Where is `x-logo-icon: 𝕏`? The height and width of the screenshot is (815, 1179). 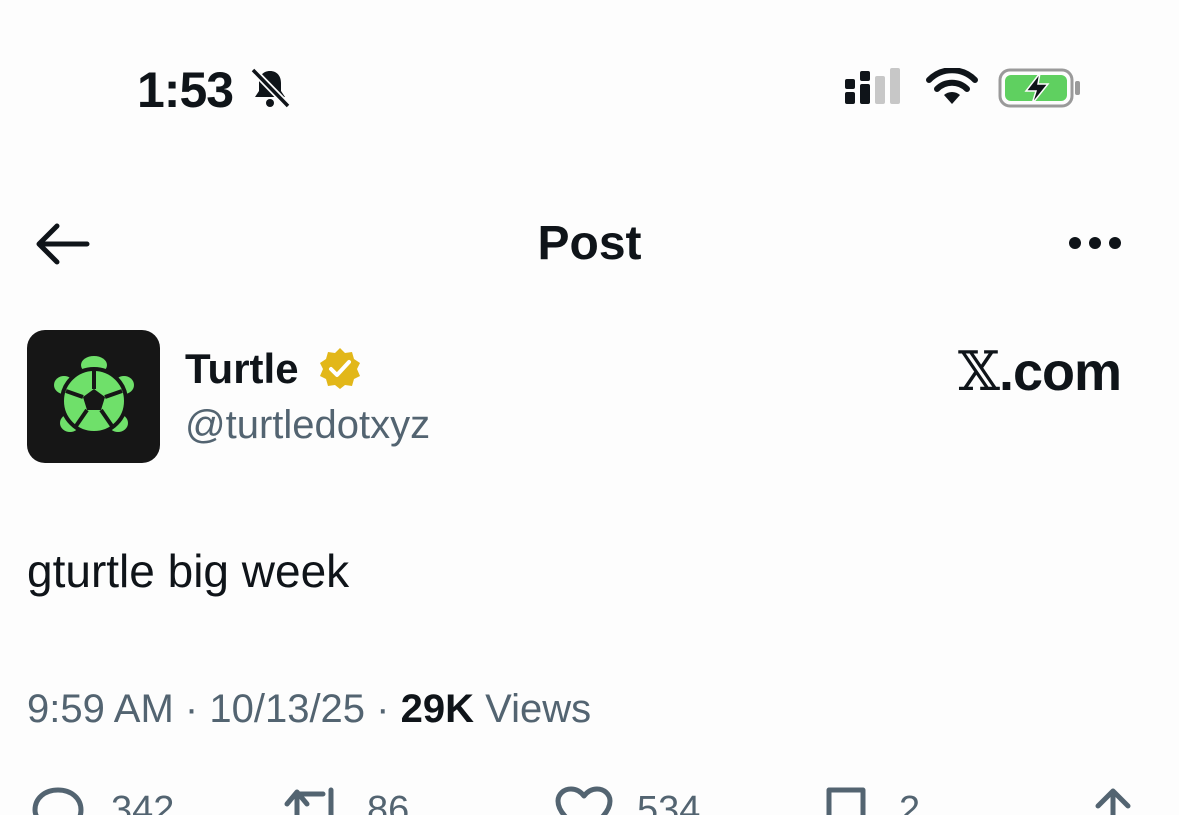 x-logo-icon: 𝕏 is located at coordinates (979, 371).